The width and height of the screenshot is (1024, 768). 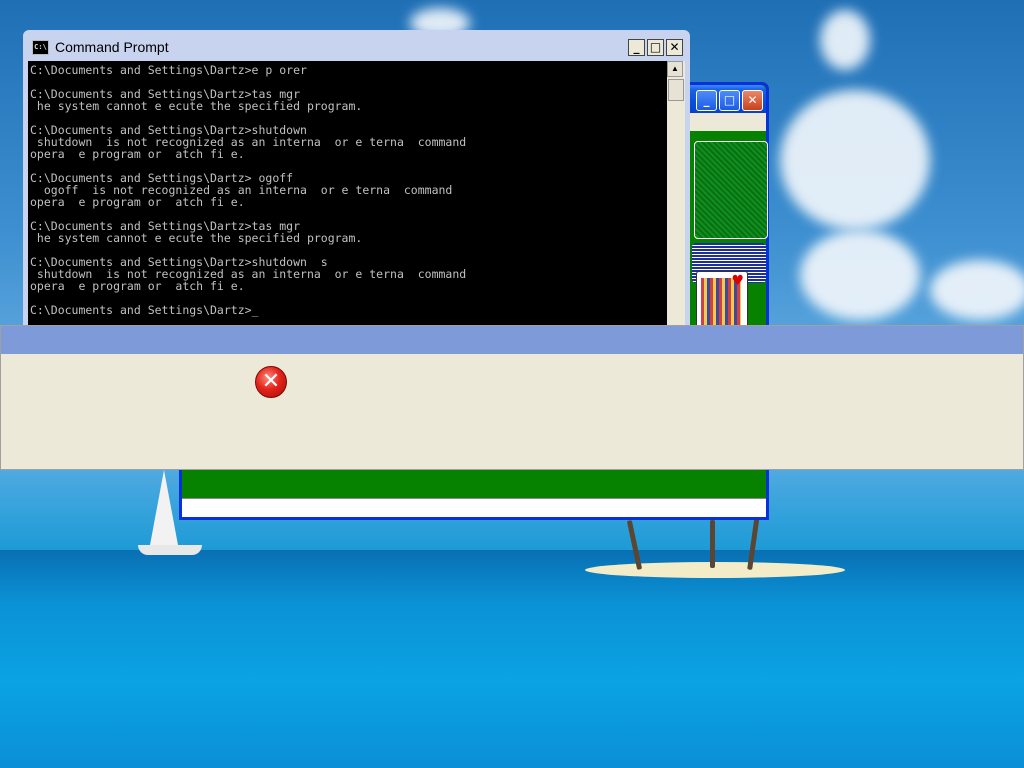 I want to click on vertical-scrollbar: ▲, so click(x=676, y=194).